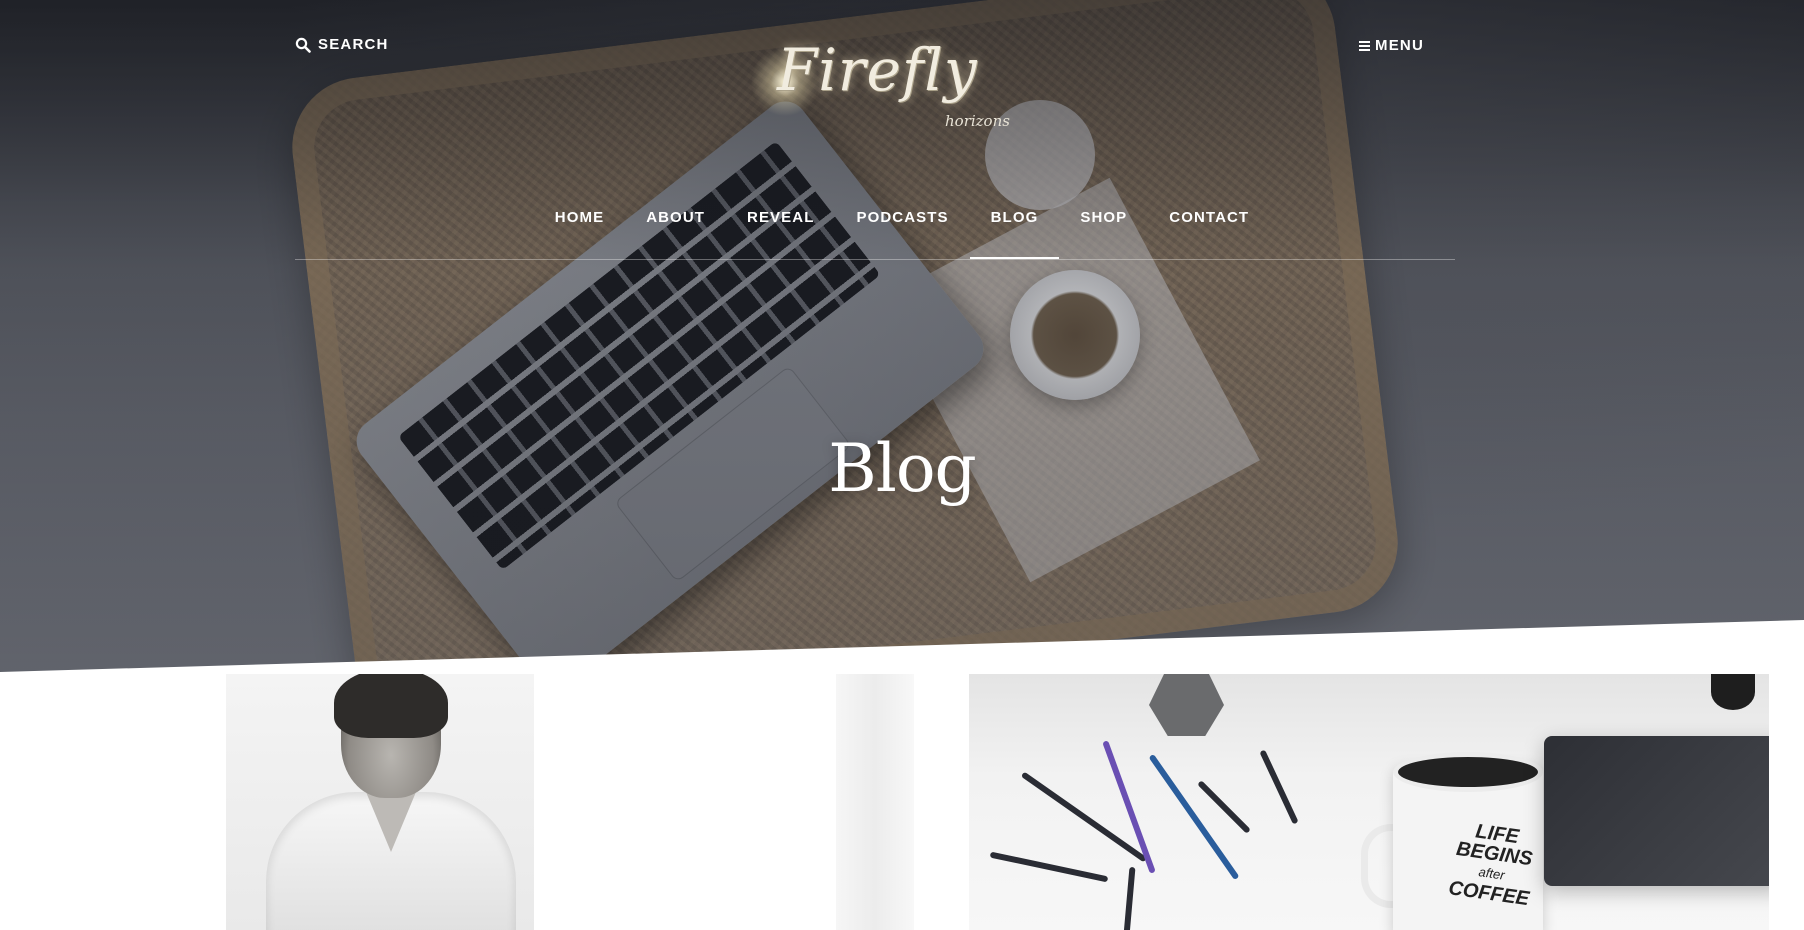 The image size is (1804, 930). Describe the element at coordinates (579, 233) in the screenshot. I see `nav-item-home: HOME` at that location.